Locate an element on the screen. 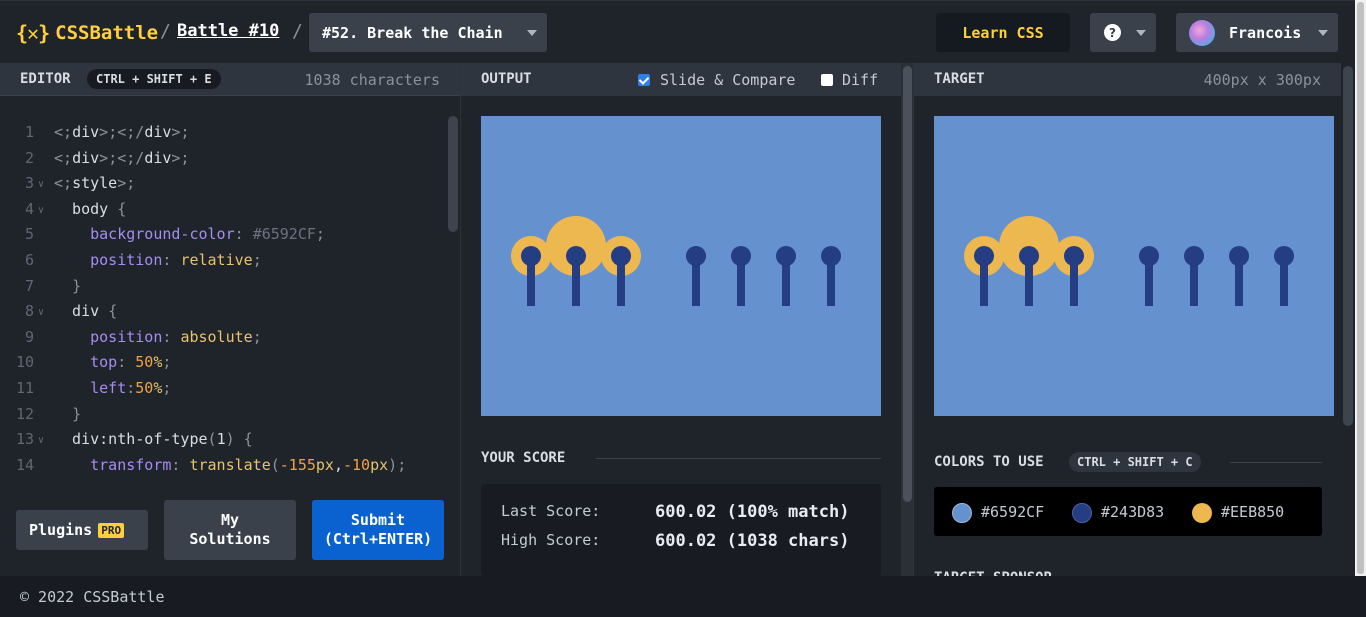 The height and width of the screenshot is (617, 1366). slide-compare-label: Slide & Compare is located at coordinates (727, 80).